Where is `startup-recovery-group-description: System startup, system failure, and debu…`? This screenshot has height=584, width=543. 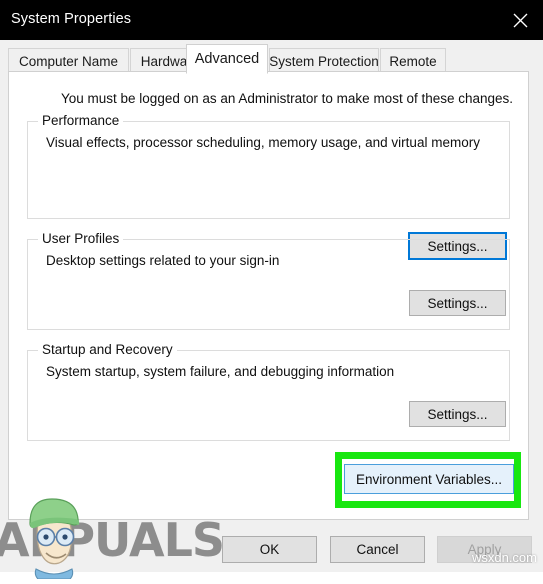
startup-recovery-group-description: System startup, system failure, and debu… is located at coordinates (220, 371).